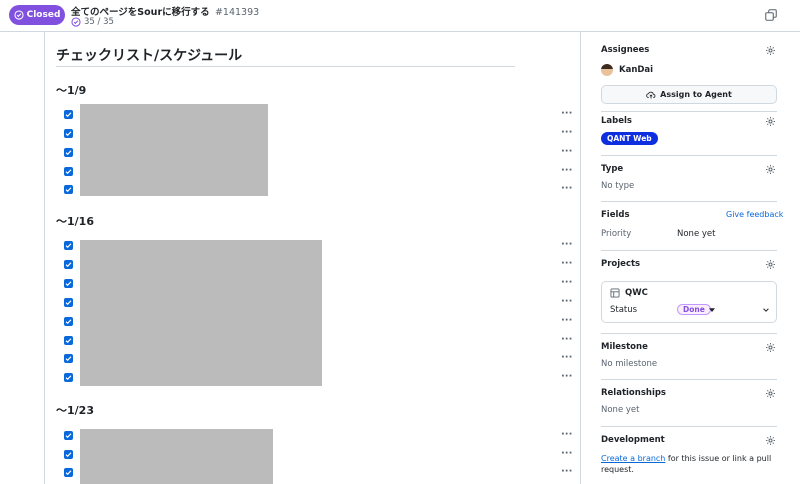 The image size is (800, 484). I want to click on section-heading-2: 〜1/16, so click(75, 221).